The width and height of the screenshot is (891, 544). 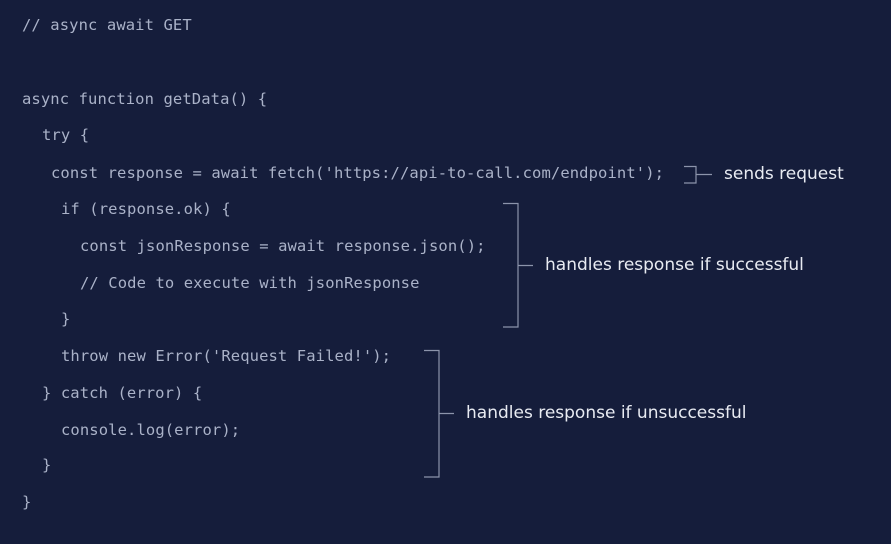 I want to click on note-sends-request: sends request, so click(x=784, y=174).